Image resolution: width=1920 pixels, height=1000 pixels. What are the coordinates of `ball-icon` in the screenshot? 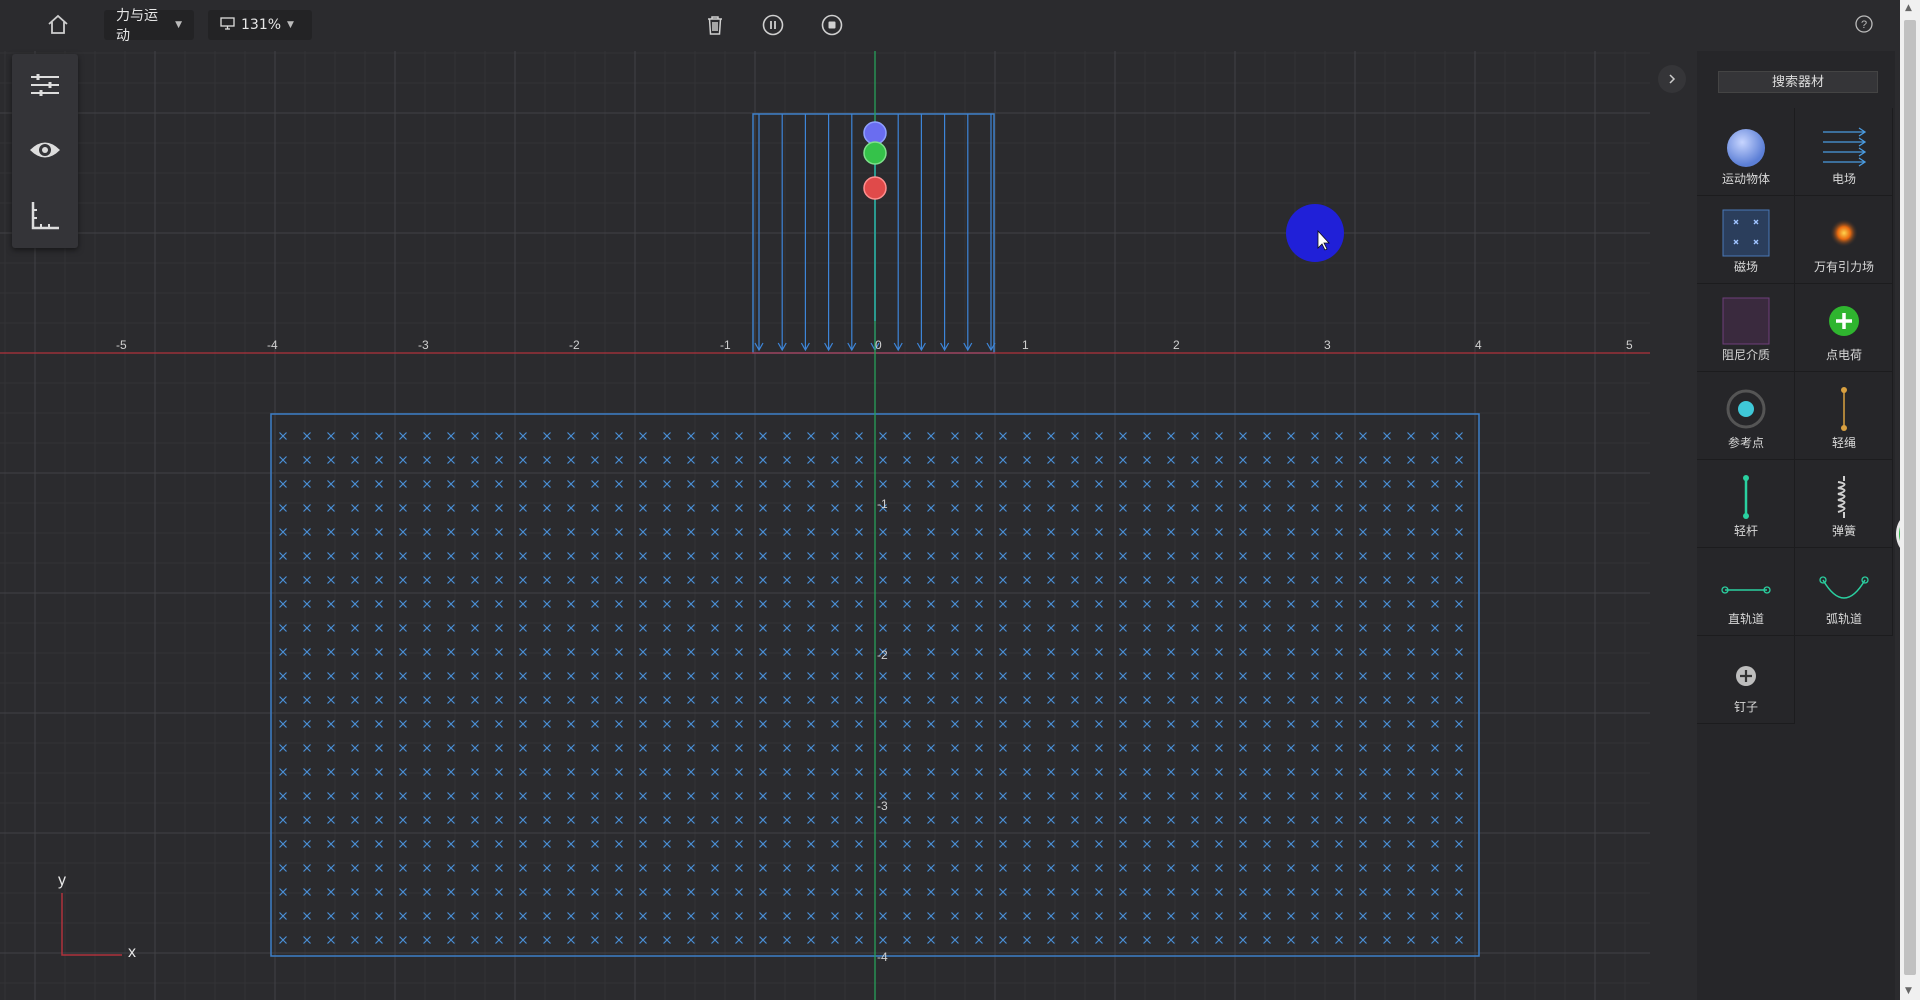 It's located at (1746, 145).